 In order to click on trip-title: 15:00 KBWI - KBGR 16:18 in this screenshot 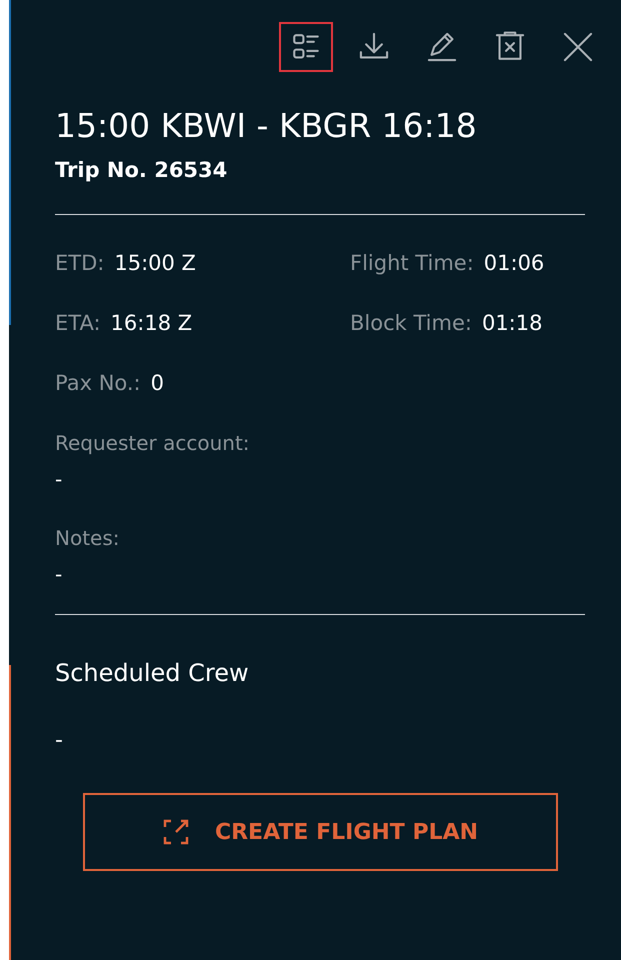, I will do `click(266, 126)`.